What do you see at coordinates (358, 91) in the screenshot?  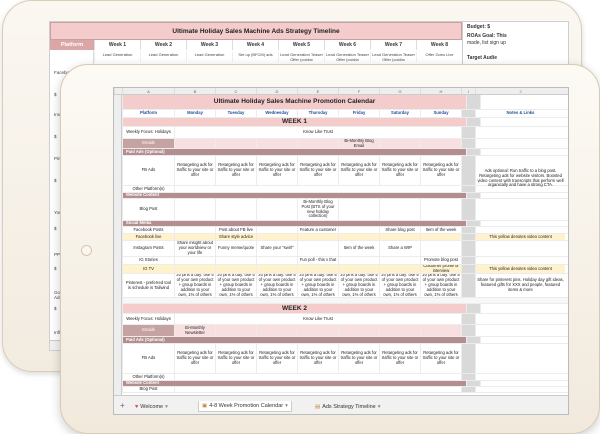 I see `column-header: F` at bounding box center [358, 91].